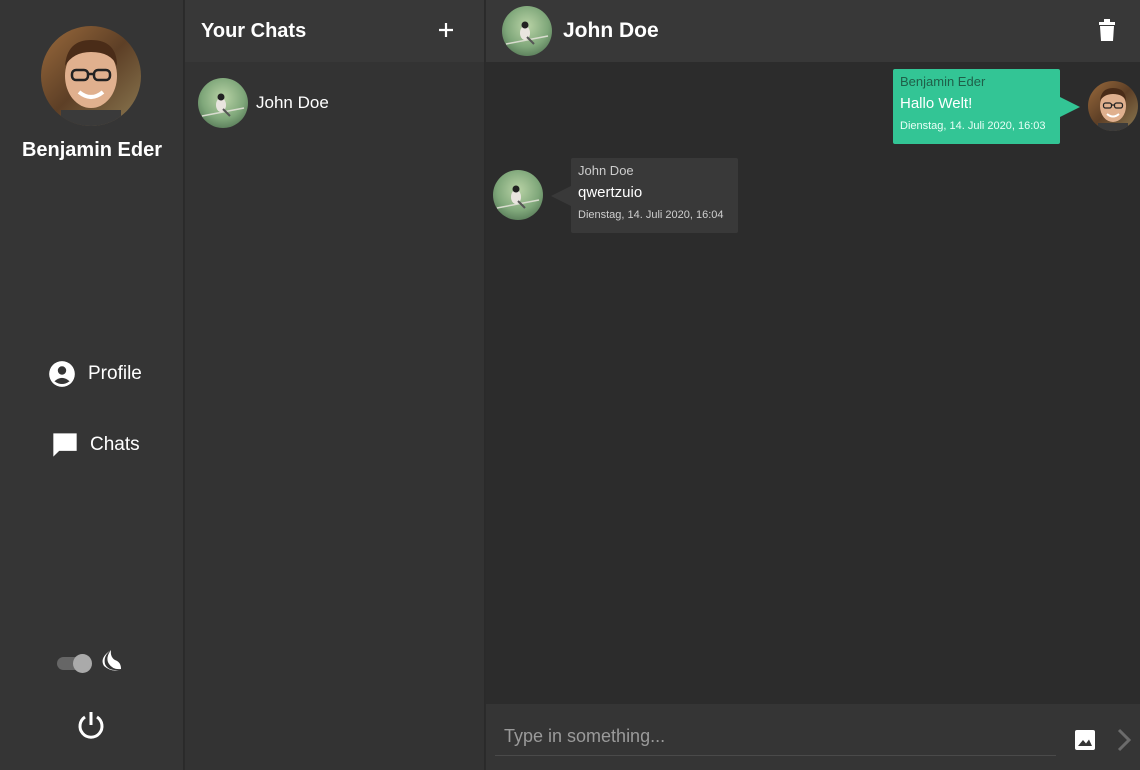 This screenshot has width=1140, height=770. I want to click on conversation-header: John Doe, so click(813, 31).